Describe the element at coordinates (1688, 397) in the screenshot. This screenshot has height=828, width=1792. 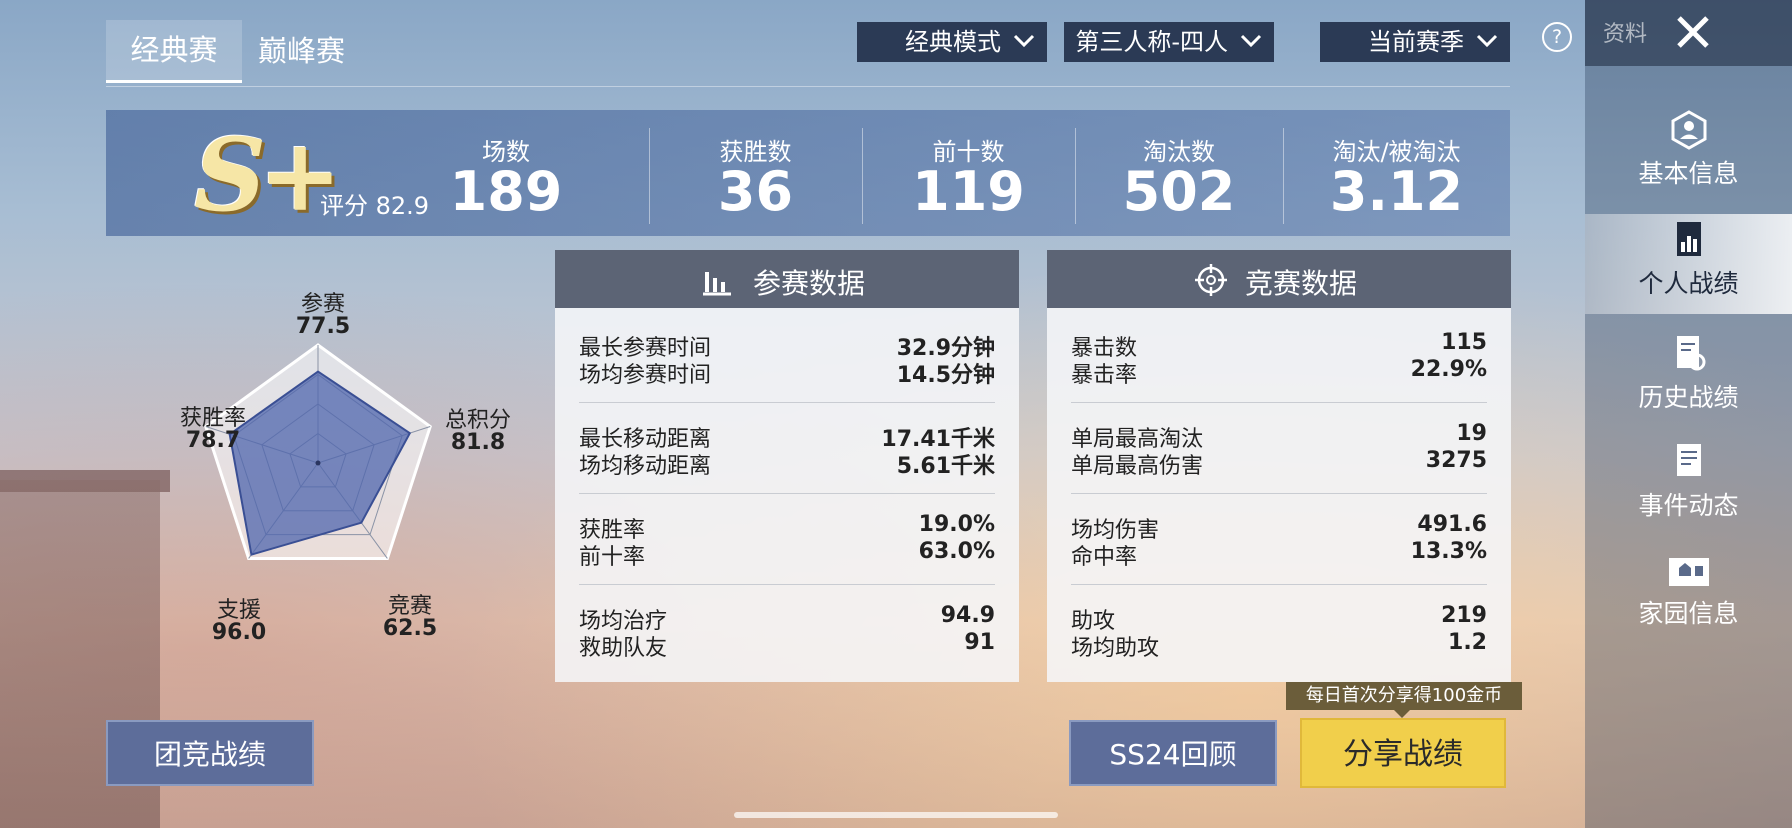
I see `sidebar-item-label: 历史战绩` at that location.